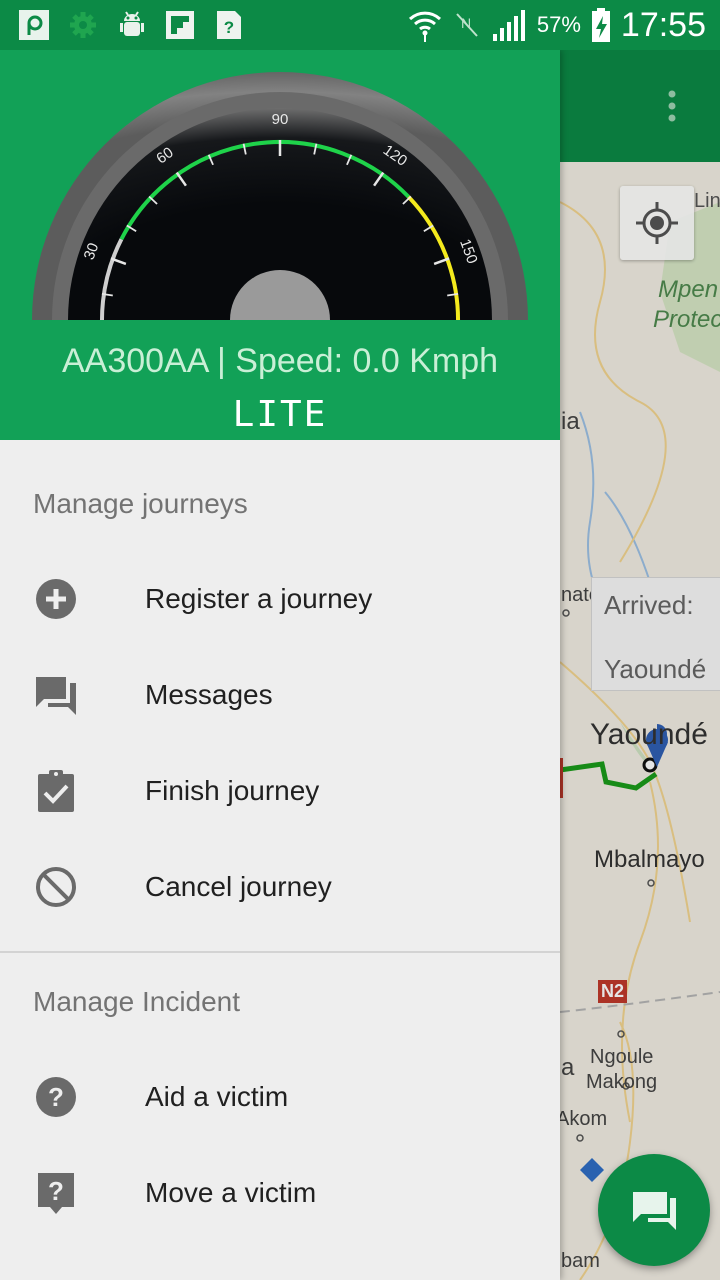 The width and height of the screenshot is (720, 1280). Describe the element at coordinates (232, 790) in the screenshot. I see `menu-item-label: Finish journey` at that location.